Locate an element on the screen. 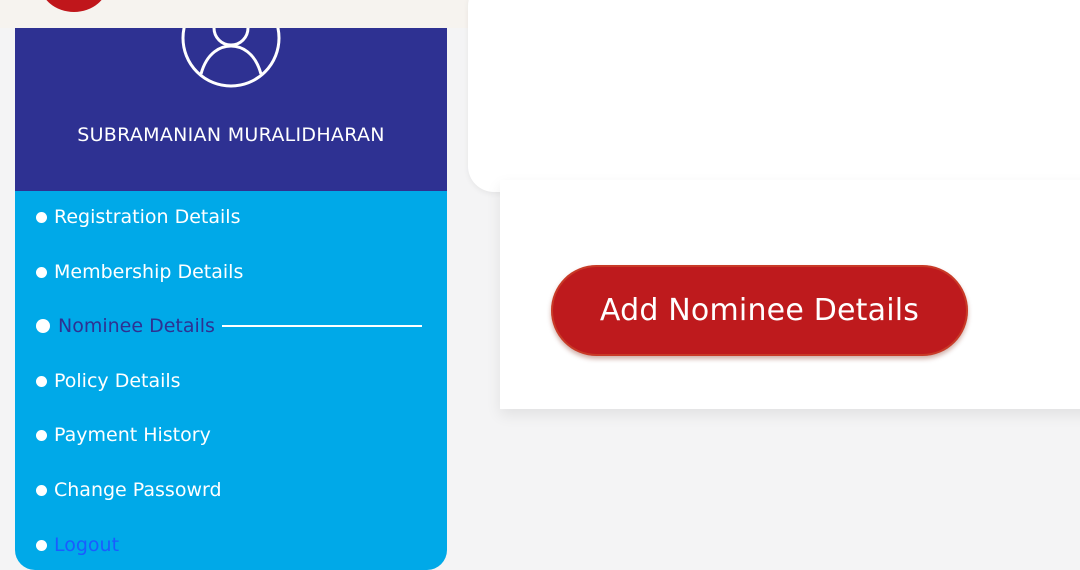 This screenshot has width=1080, height=570. sidebar-item-policy-details: Policy Details is located at coordinates (108, 381).